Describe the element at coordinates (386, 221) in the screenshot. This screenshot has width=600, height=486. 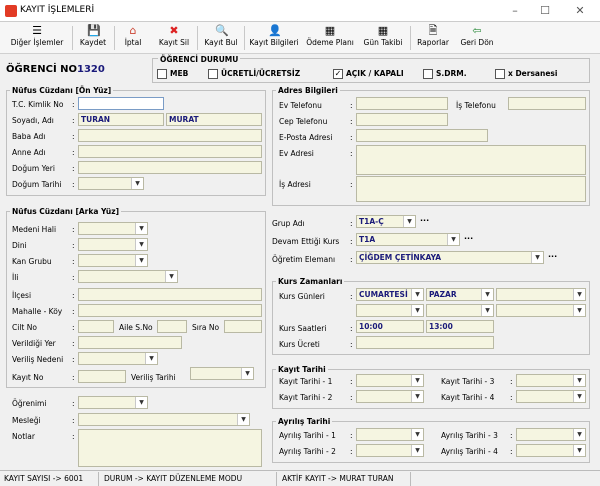
I see `group-name-select: T1A-Ç ▼` at that location.